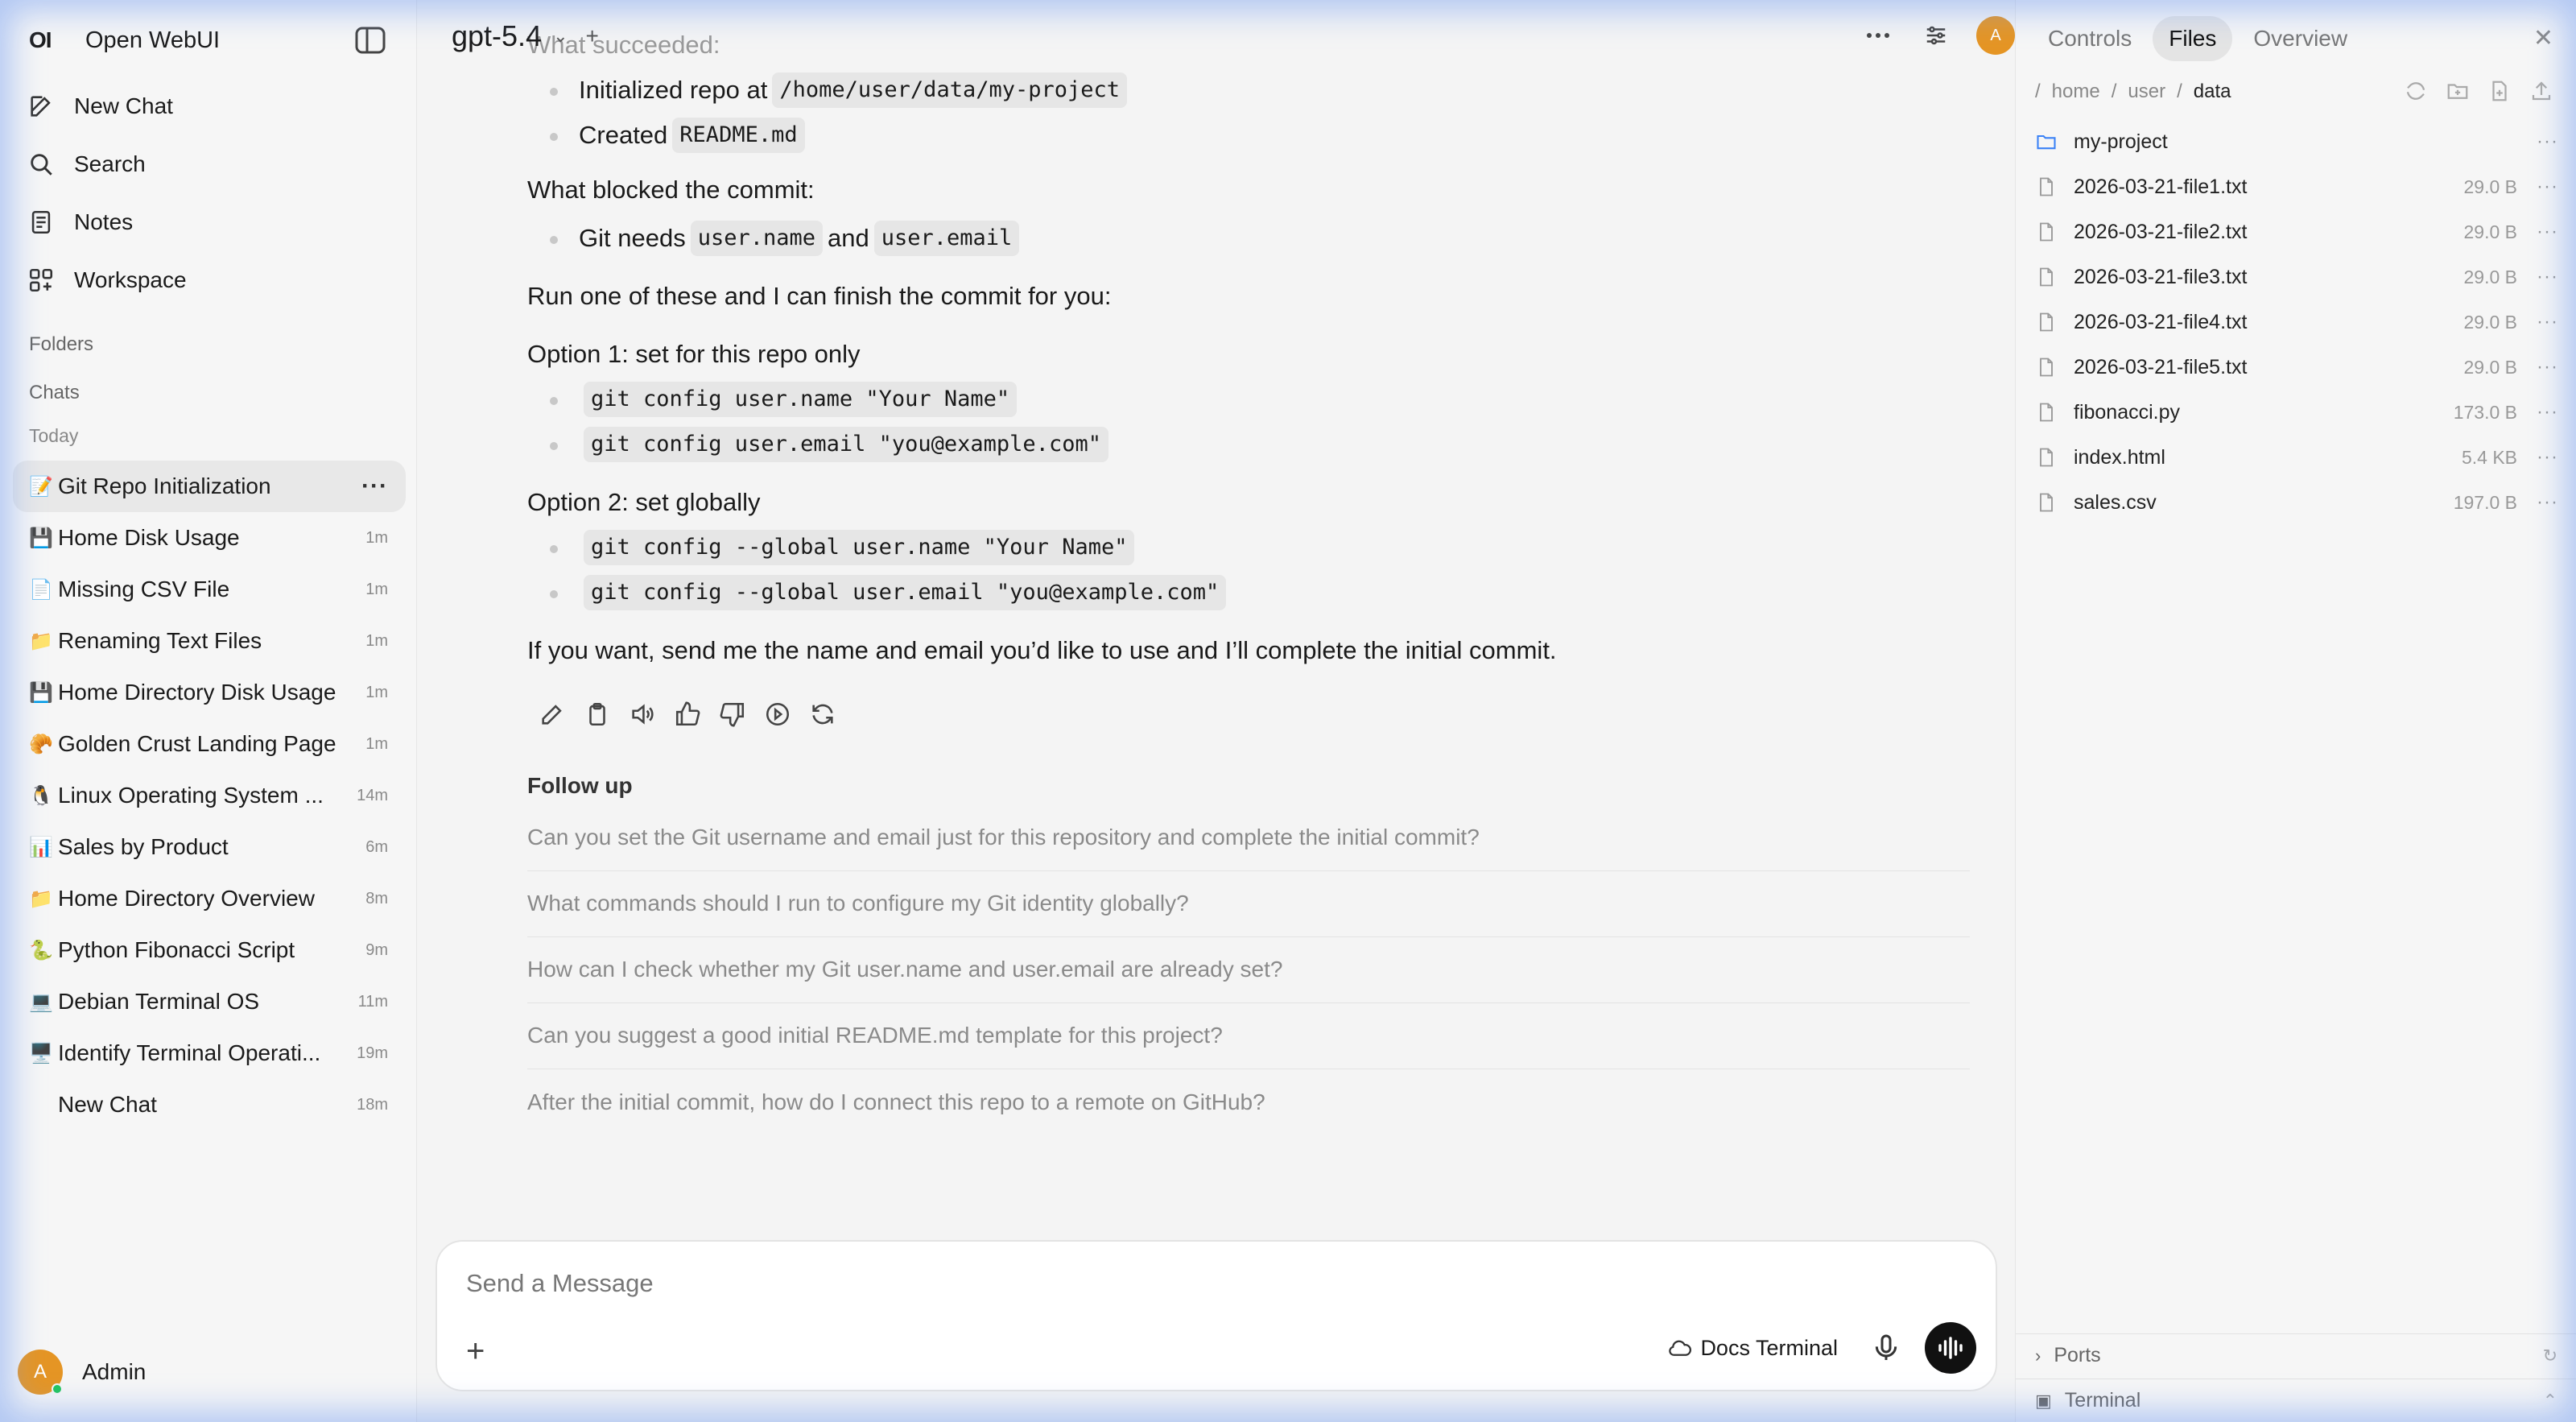 The width and height of the screenshot is (2576, 1422). Describe the element at coordinates (777, 714) in the screenshot. I see `continue-icon` at that location.